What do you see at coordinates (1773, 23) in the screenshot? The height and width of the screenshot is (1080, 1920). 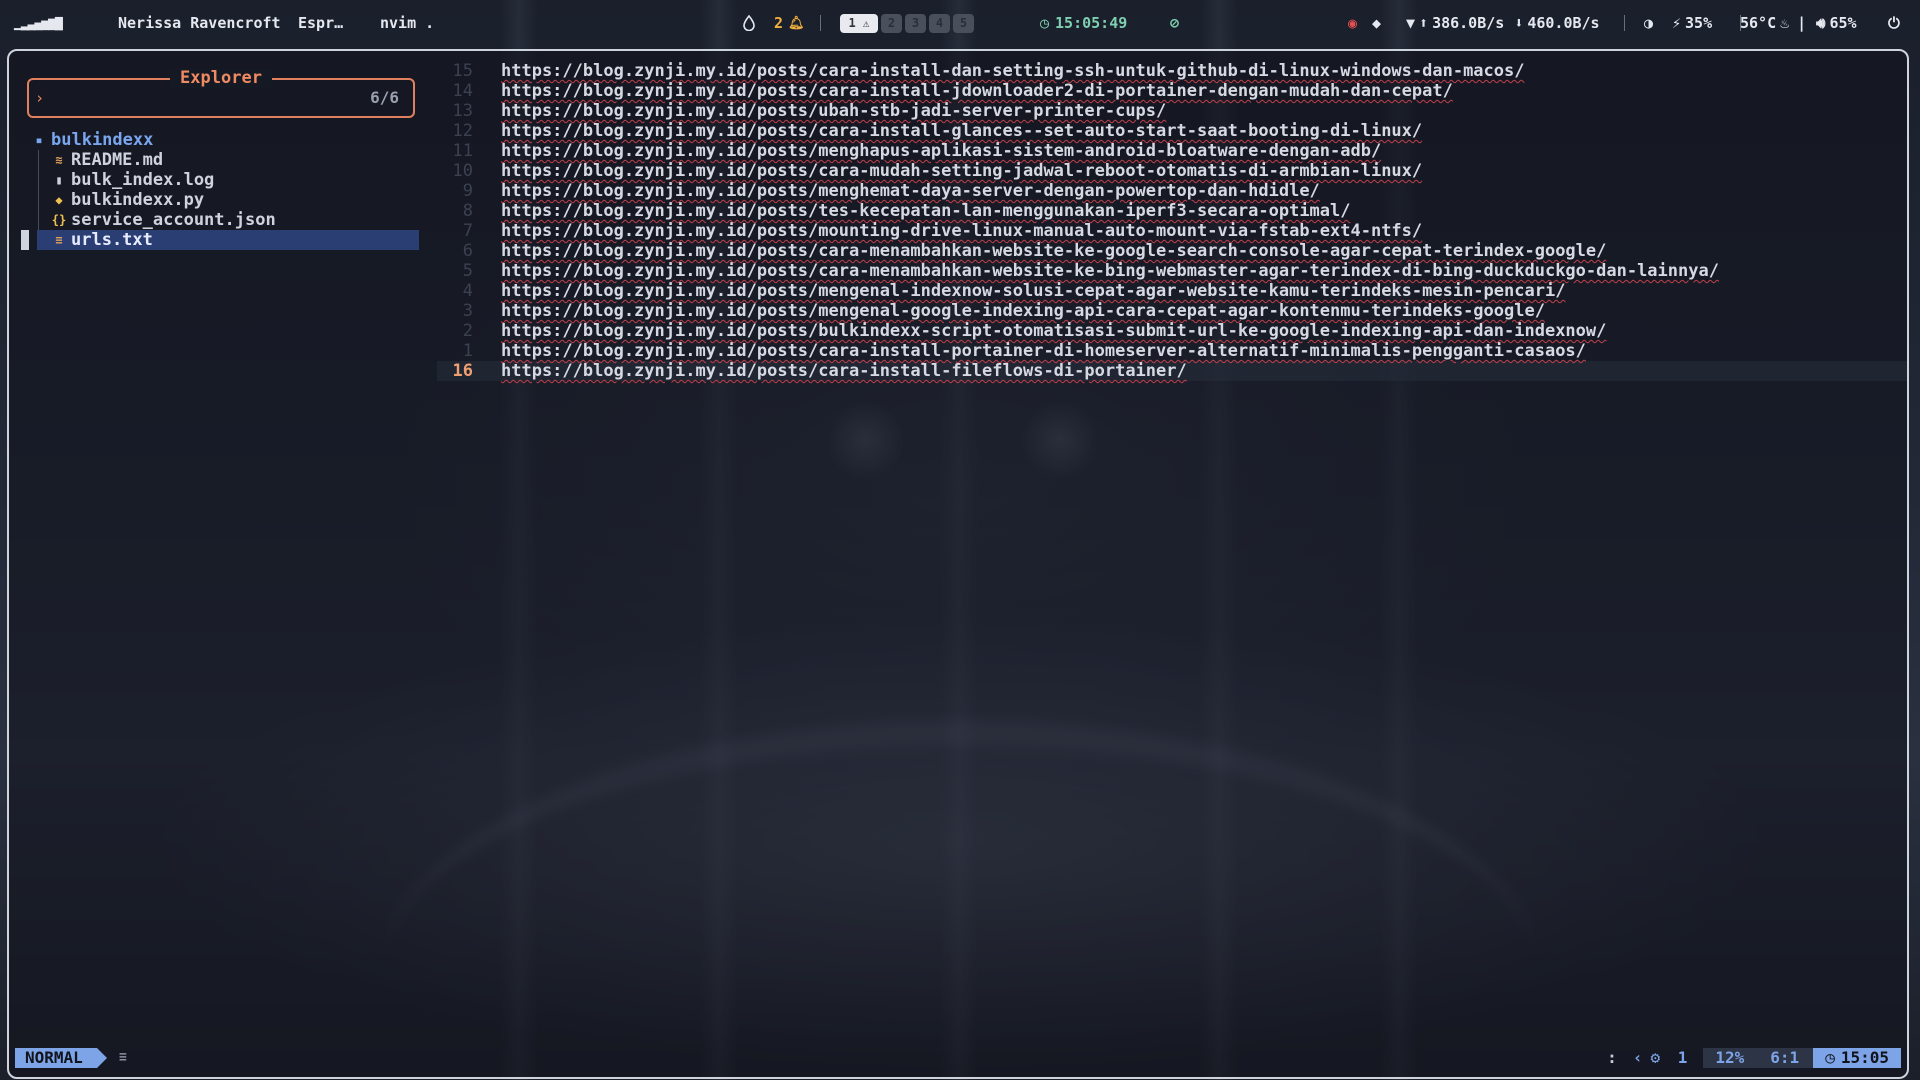 I see `temperature: 56°C ♨ |` at bounding box center [1773, 23].